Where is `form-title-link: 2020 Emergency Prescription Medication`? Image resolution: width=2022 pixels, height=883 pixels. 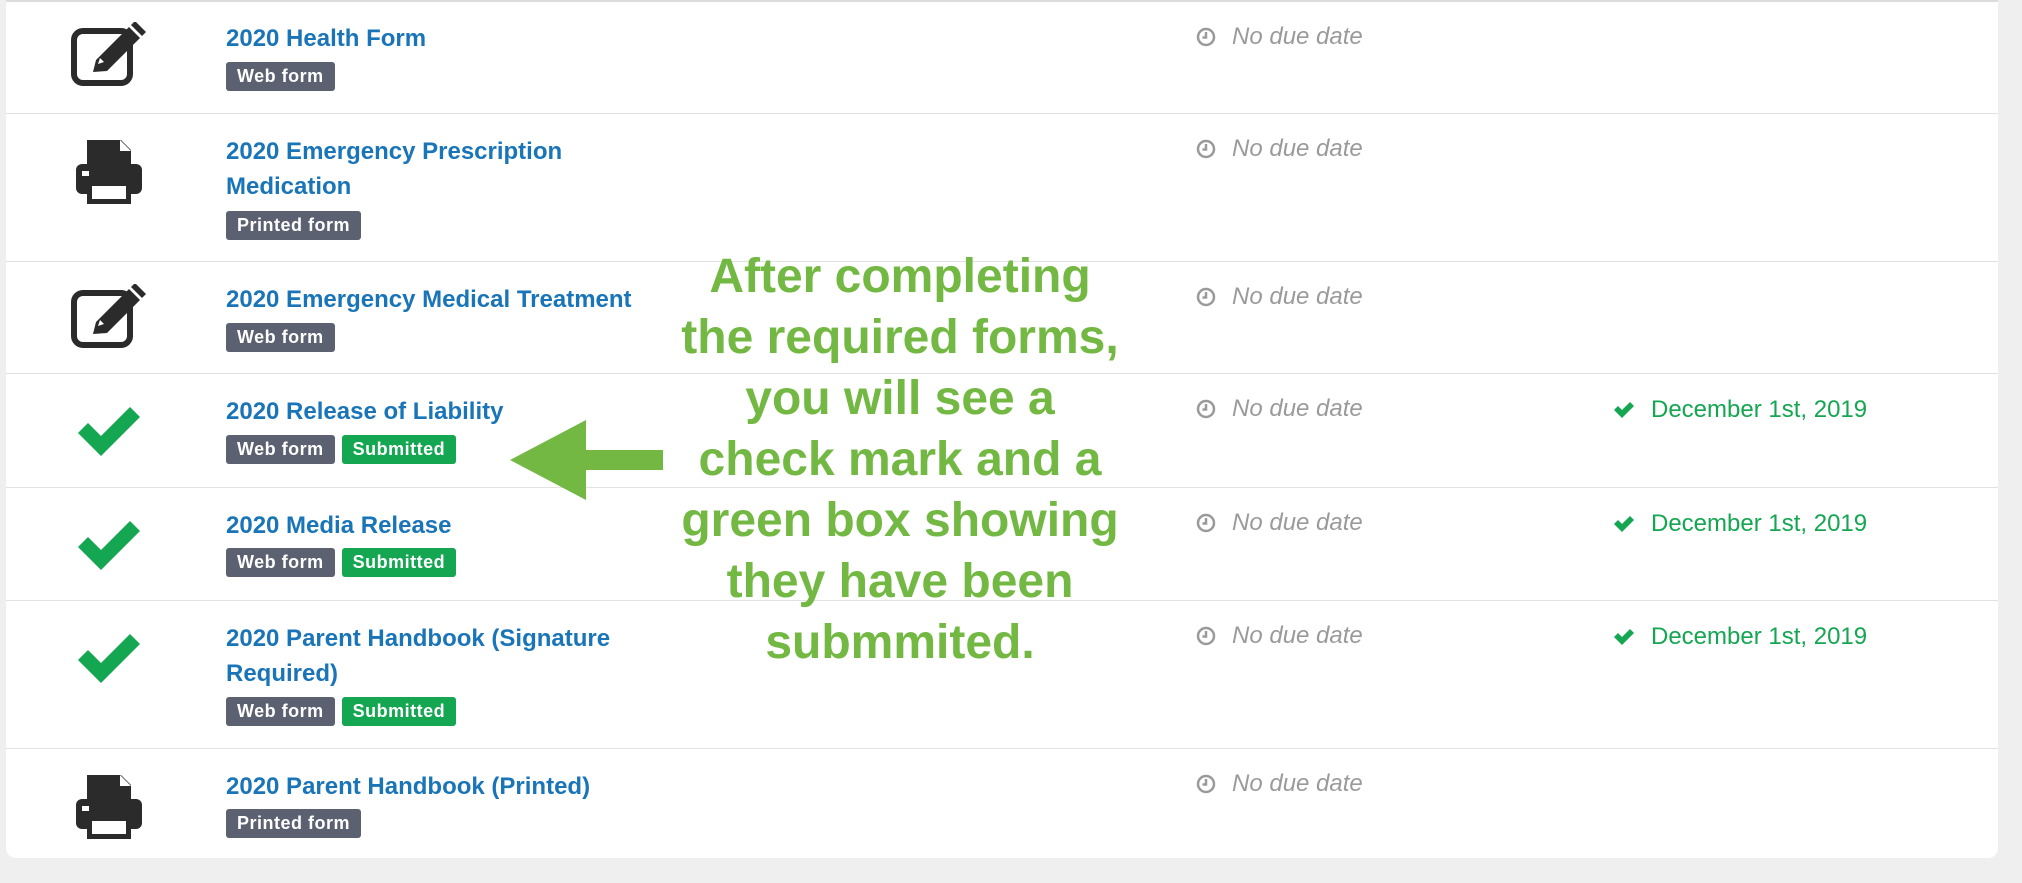
form-title-link: 2020 Emergency Prescription Medication is located at coordinates (416, 169).